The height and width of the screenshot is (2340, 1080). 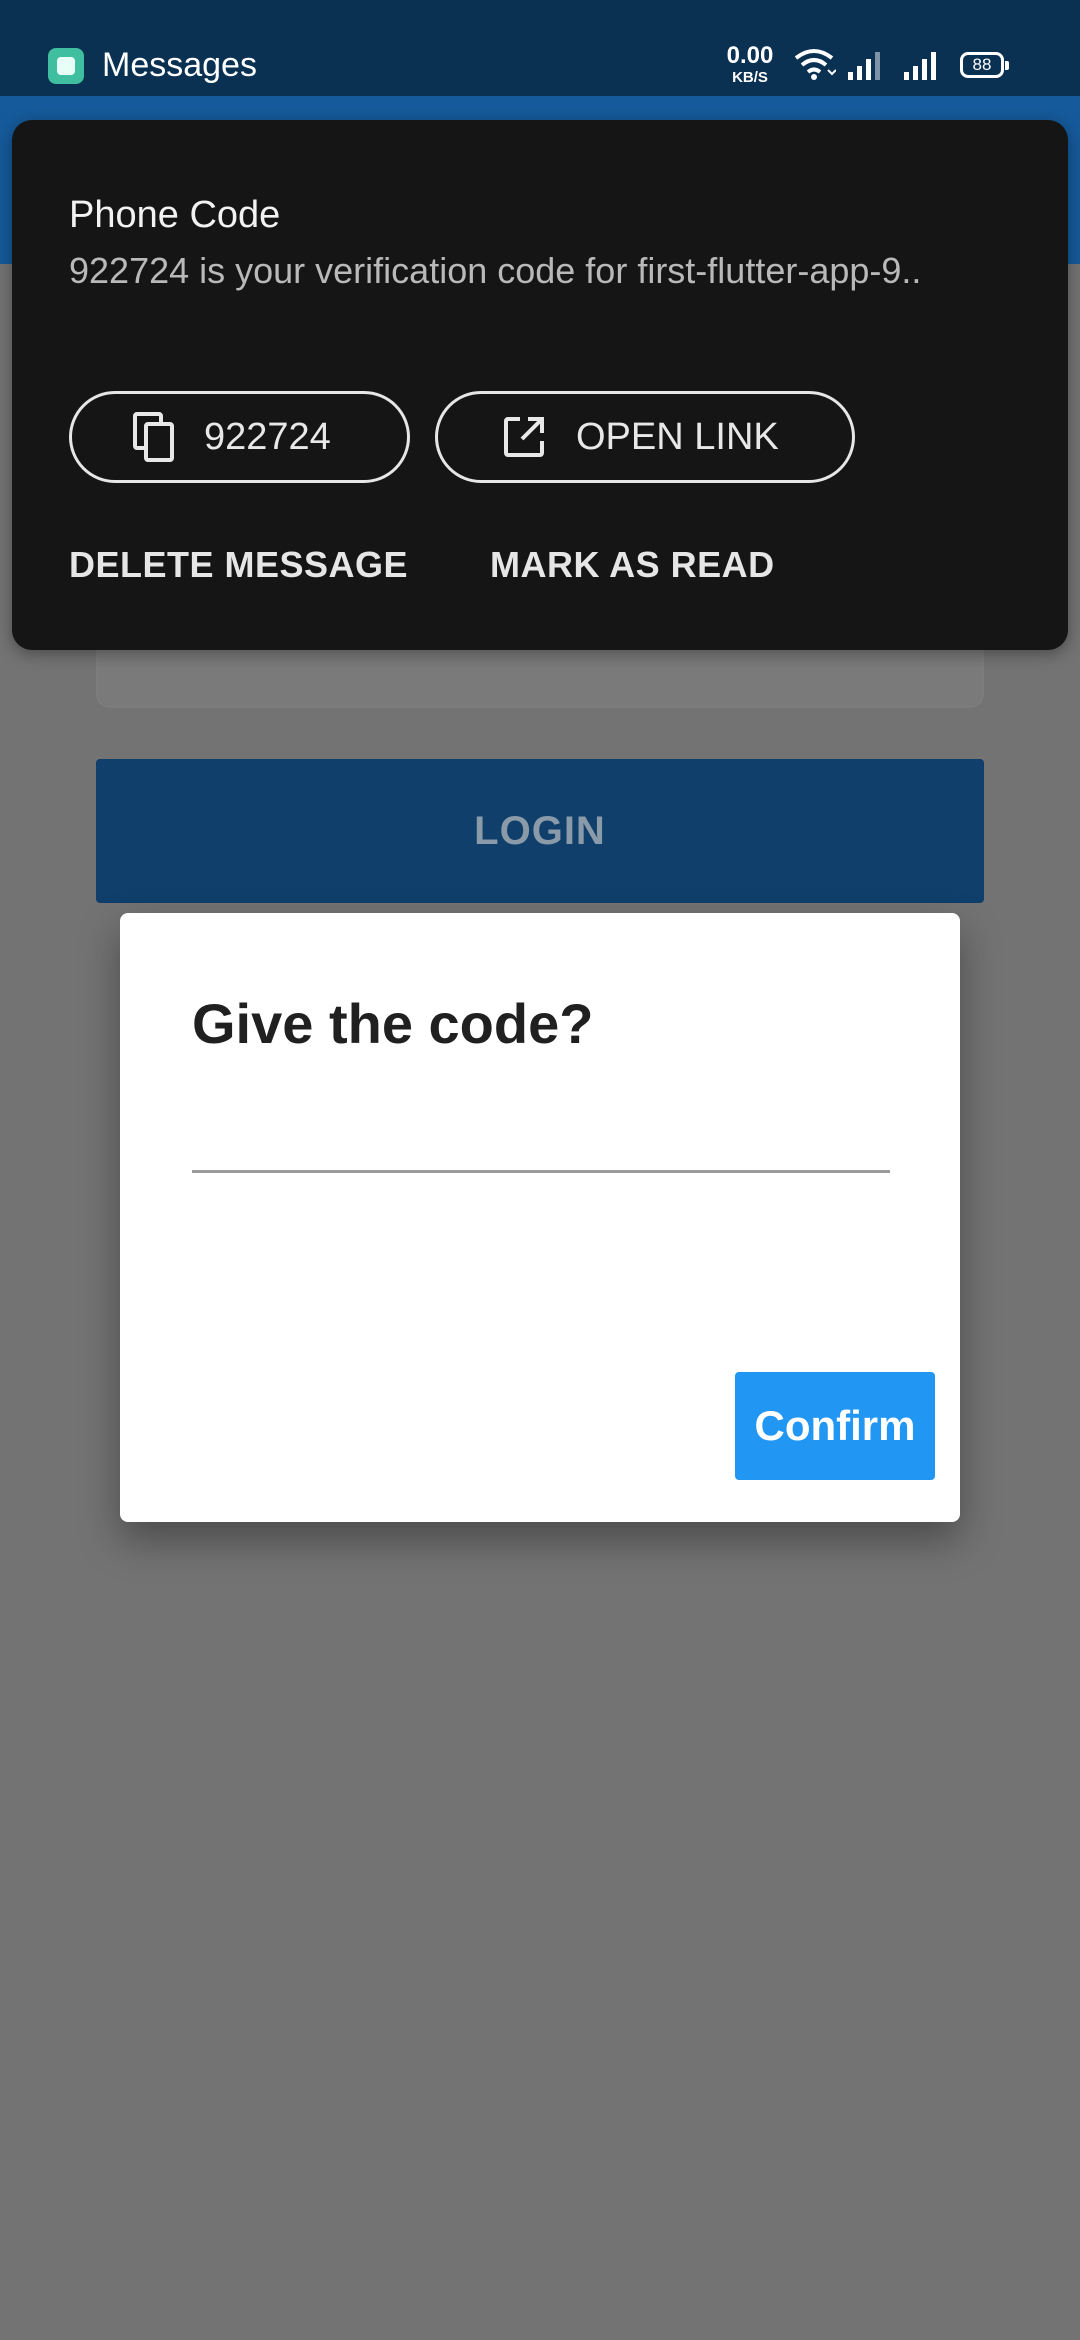 What do you see at coordinates (677, 436) in the screenshot?
I see `open-link-label: OPEN LINK` at bounding box center [677, 436].